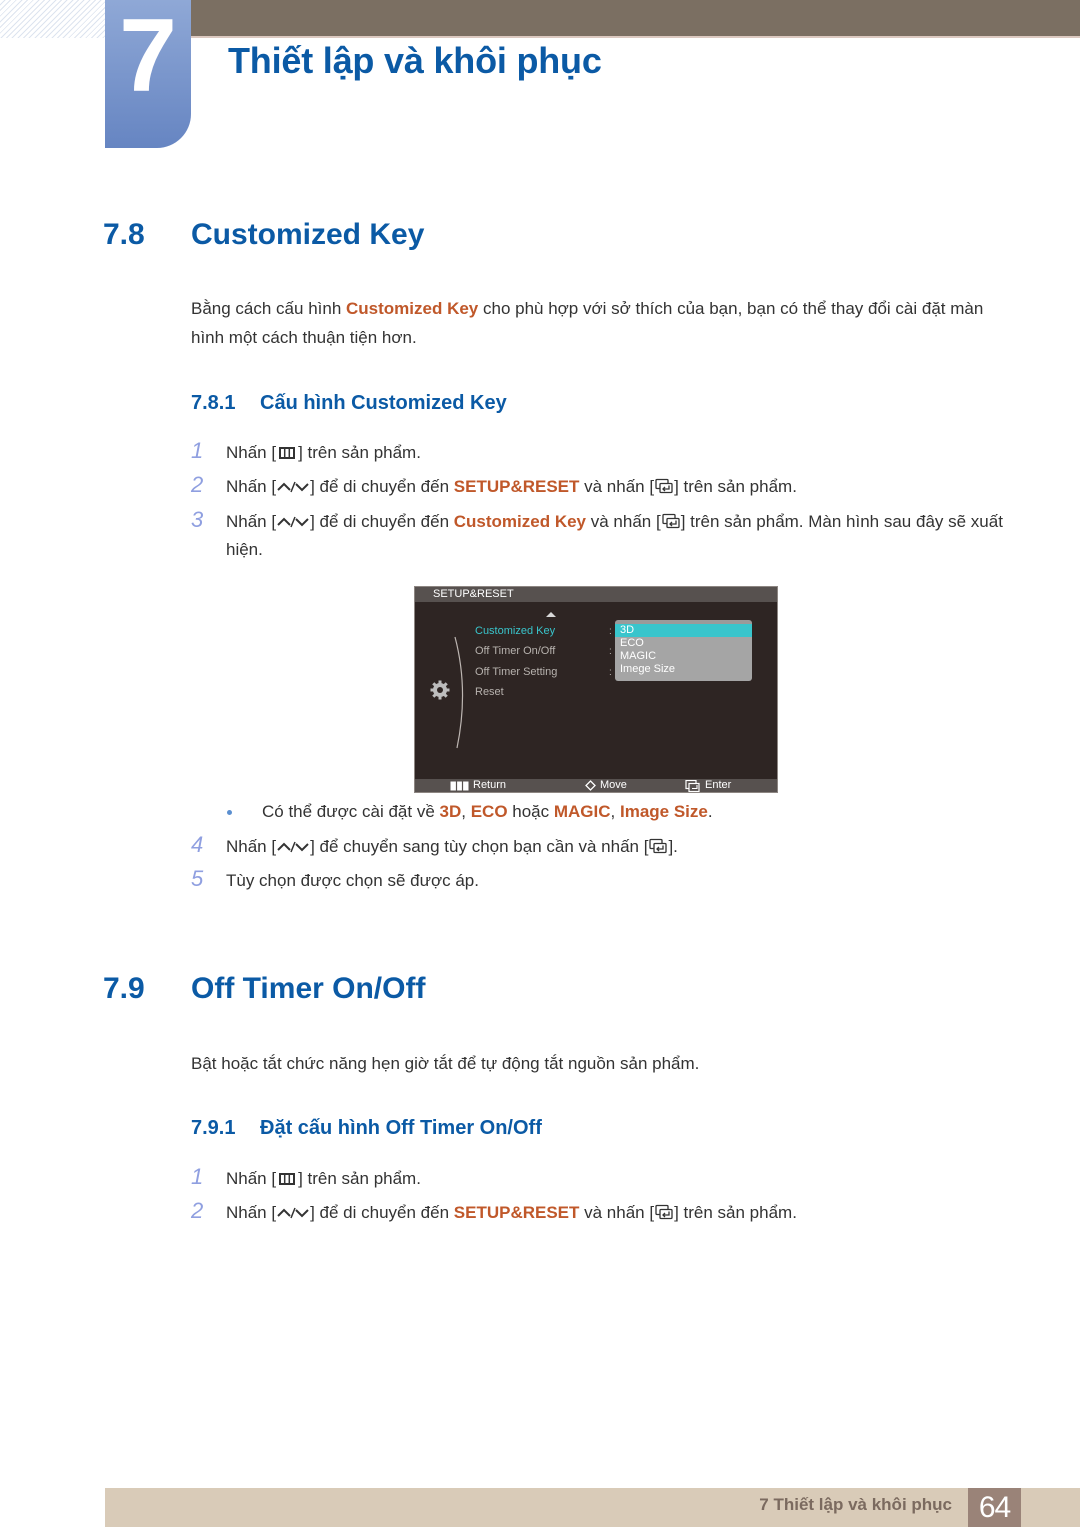 The width and height of the screenshot is (1080, 1527). Describe the element at coordinates (401, 1128) in the screenshot. I see `subsection-title: Đặt cấu hình Off Timer On/Off` at that location.